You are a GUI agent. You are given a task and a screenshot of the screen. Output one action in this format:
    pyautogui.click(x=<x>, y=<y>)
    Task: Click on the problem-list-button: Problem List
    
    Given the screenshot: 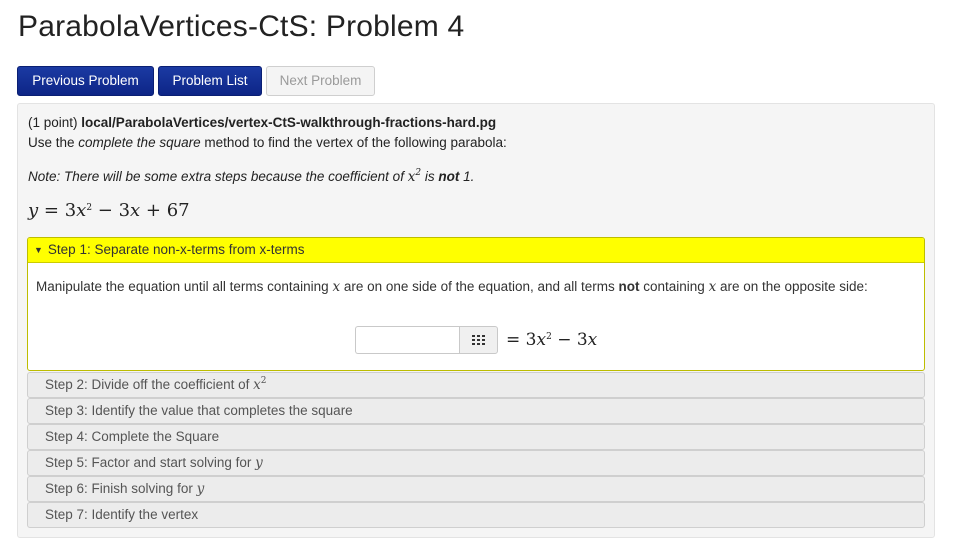 What is the action you would take?
    pyautogui.click(x=210, y=81)
    